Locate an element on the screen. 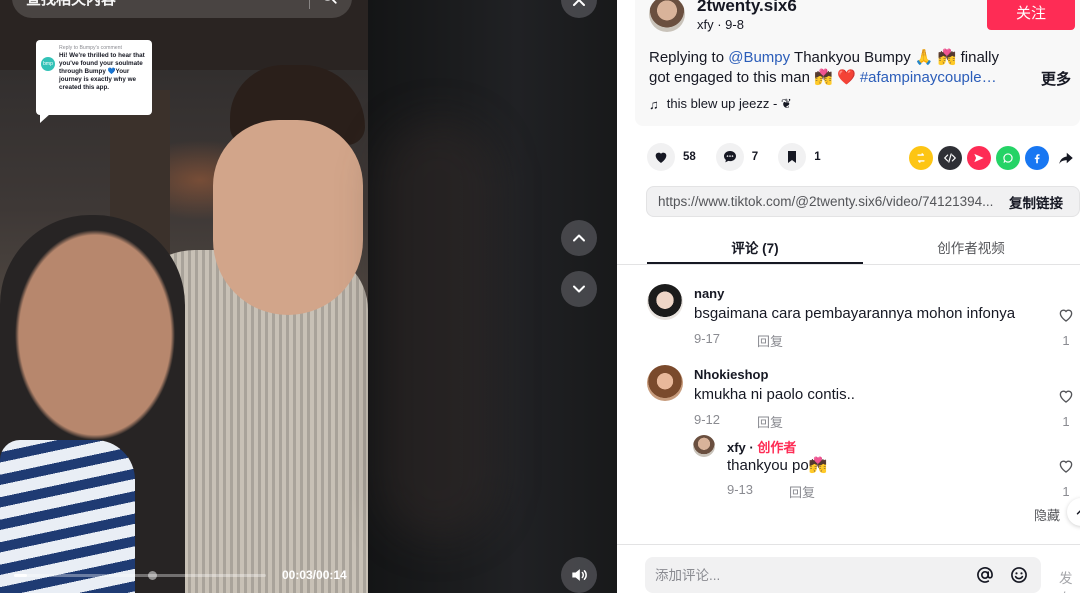 The image size is (1080, 593). bookmark-icon is located at coordinates (792, 157).